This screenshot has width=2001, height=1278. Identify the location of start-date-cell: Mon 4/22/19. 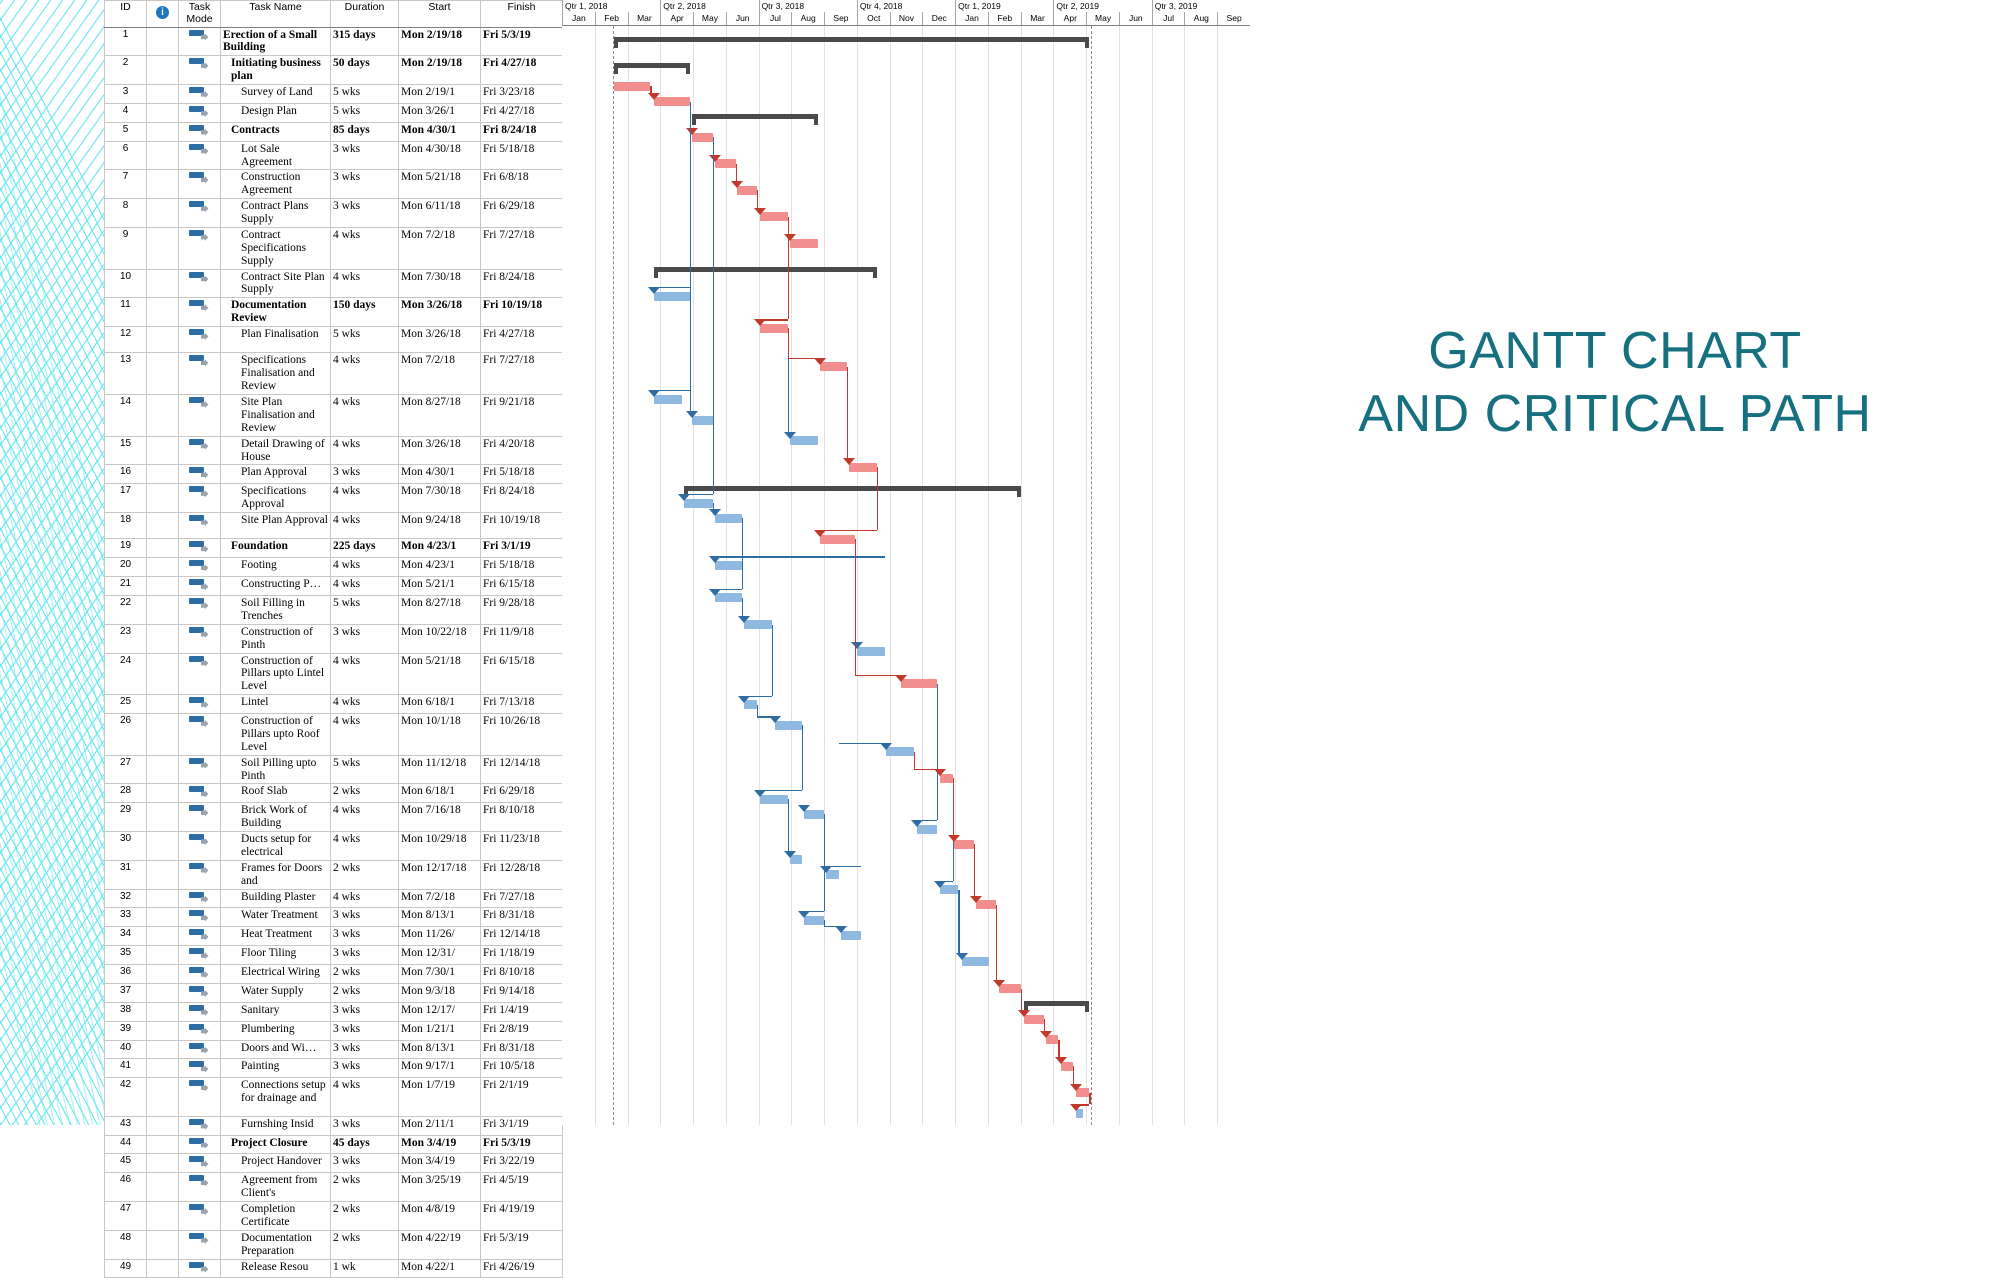
(439, 1244).